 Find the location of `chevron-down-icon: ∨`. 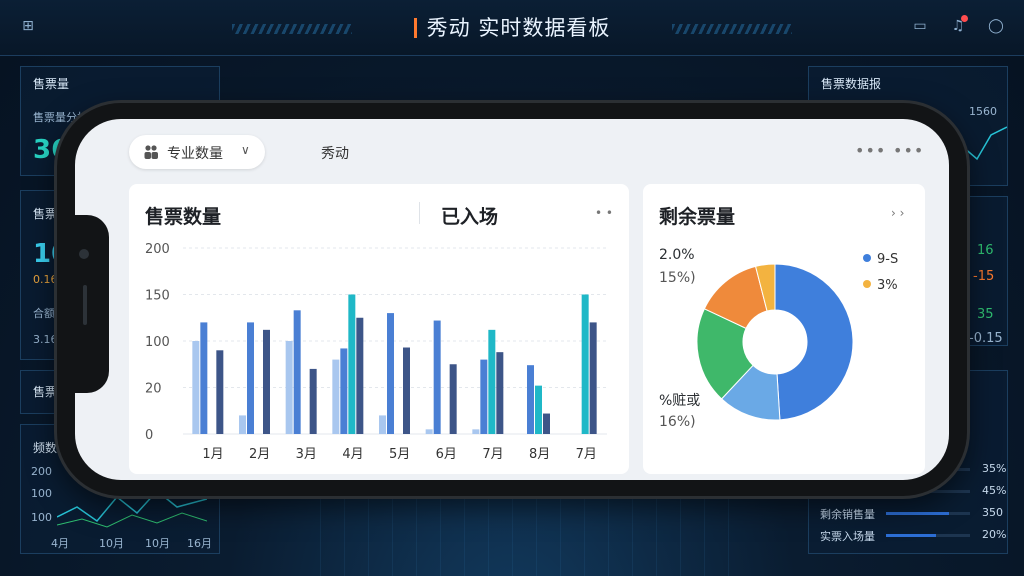

chevron-down-icon: ∨ is located at coordinates (245, 150).